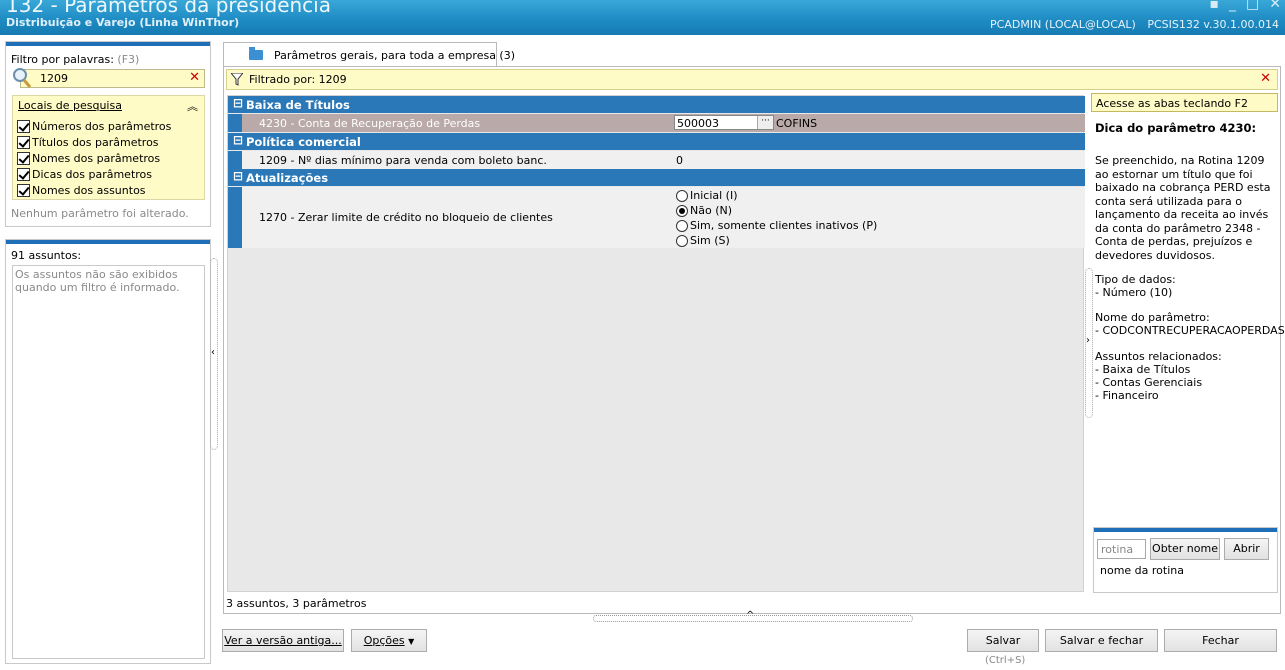 The height and width of the screenshot is (670, 1285). I want to click on save-shortcut: (Ctrl+S), so click(1005, 660).